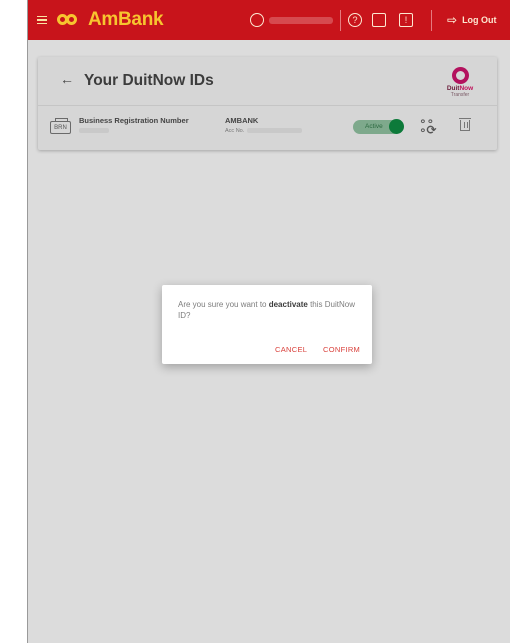 This screenshot has height=643, width=510. What do you see at coordinates (60, 126) in the screenshot?
I see `brn-badge-icon: BRN` at bounding box center [60, 126].